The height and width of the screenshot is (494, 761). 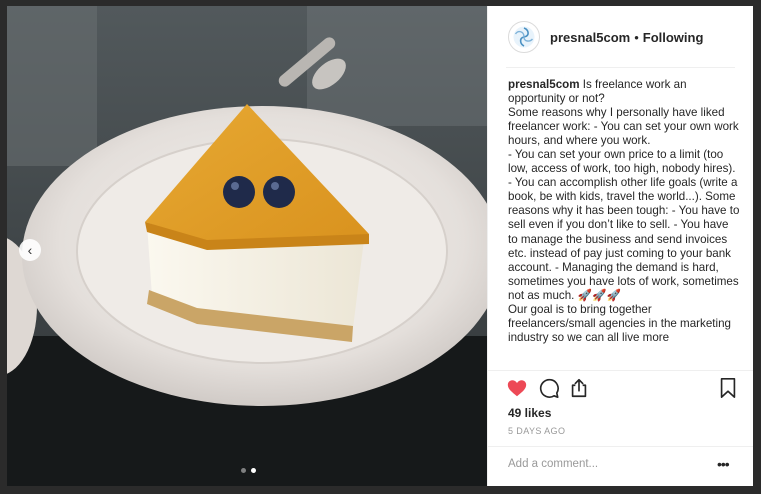 What do you see at coordinates (673, 37) in the screenshot?
I see `following-button: Following` at bounding box center [673, 37].